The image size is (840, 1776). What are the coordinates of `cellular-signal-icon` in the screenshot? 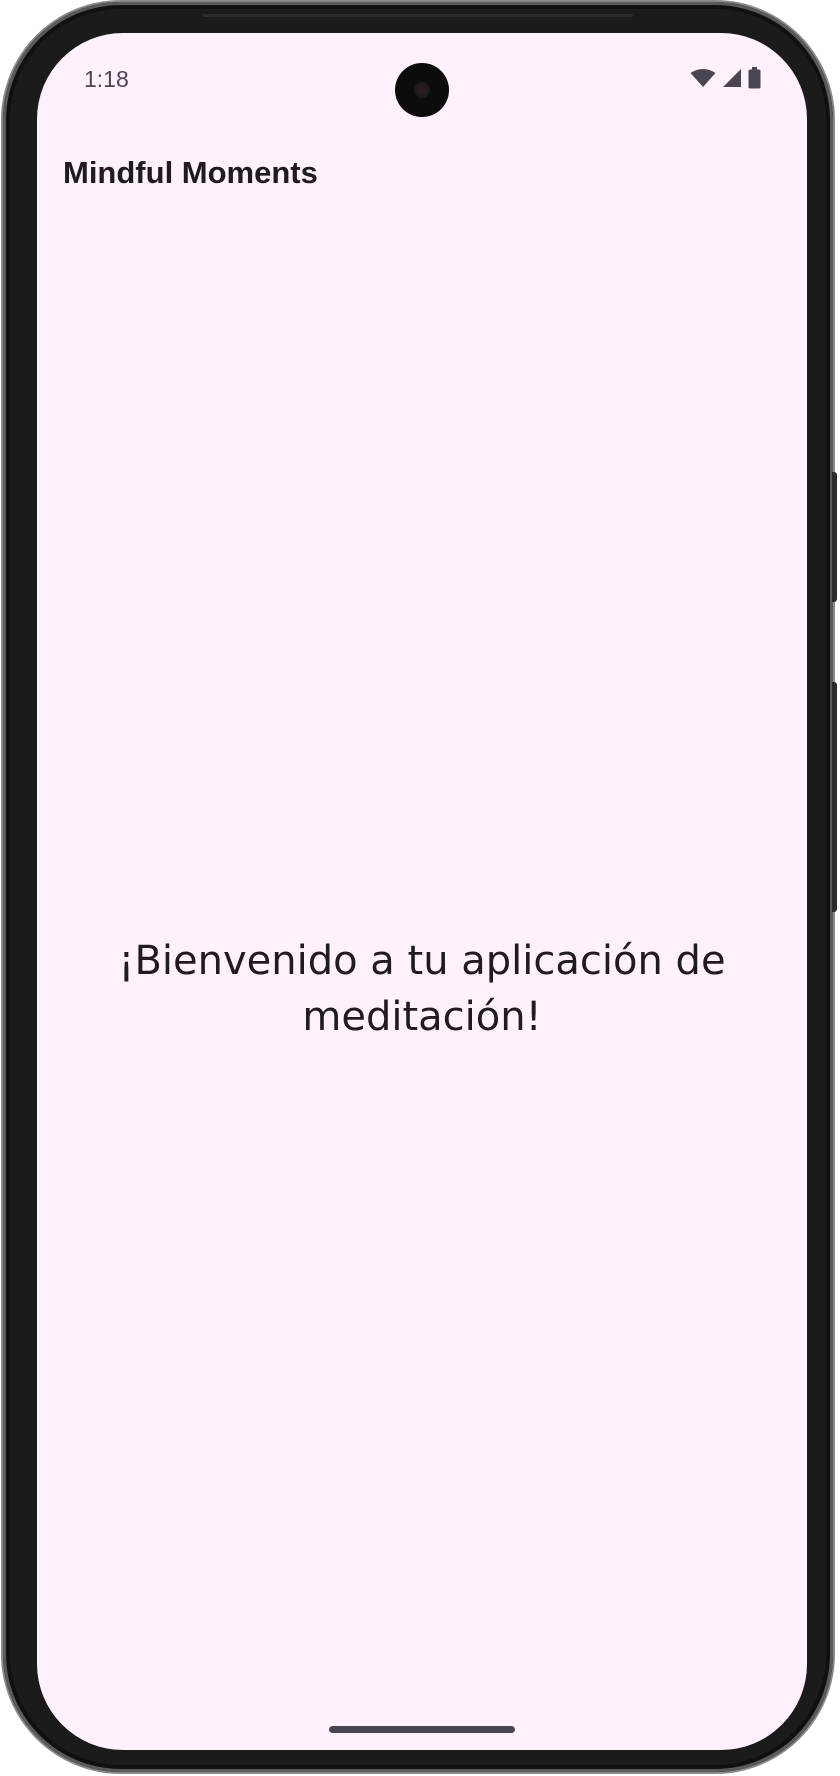 It's located at (732, 78).